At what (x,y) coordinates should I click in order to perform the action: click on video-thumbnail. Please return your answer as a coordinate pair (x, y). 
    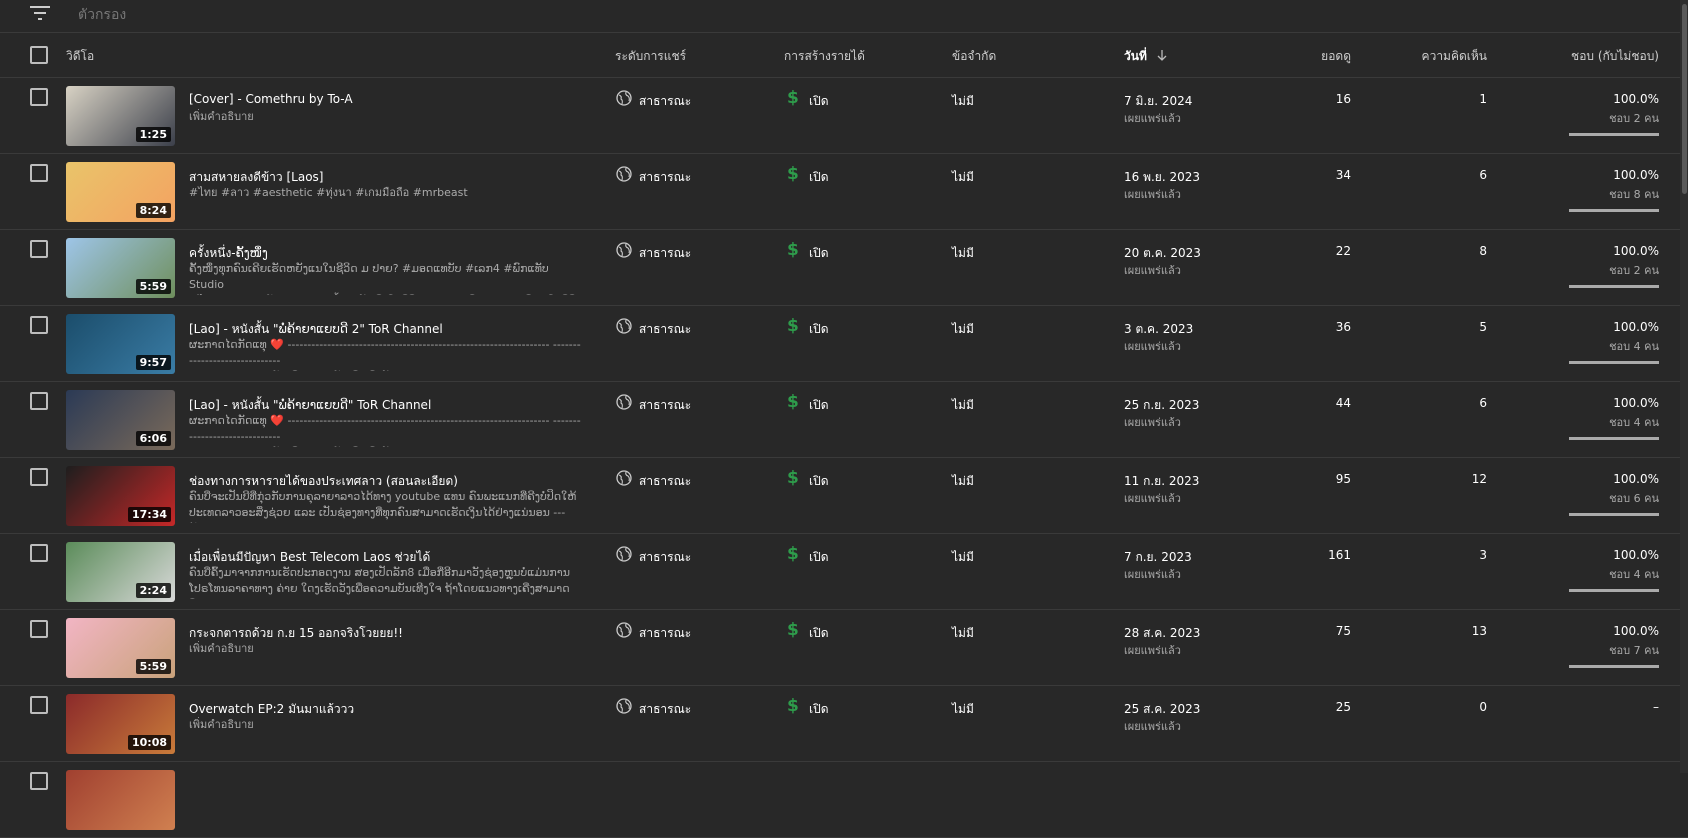
    Looking at the image, I should click on (120, 800).